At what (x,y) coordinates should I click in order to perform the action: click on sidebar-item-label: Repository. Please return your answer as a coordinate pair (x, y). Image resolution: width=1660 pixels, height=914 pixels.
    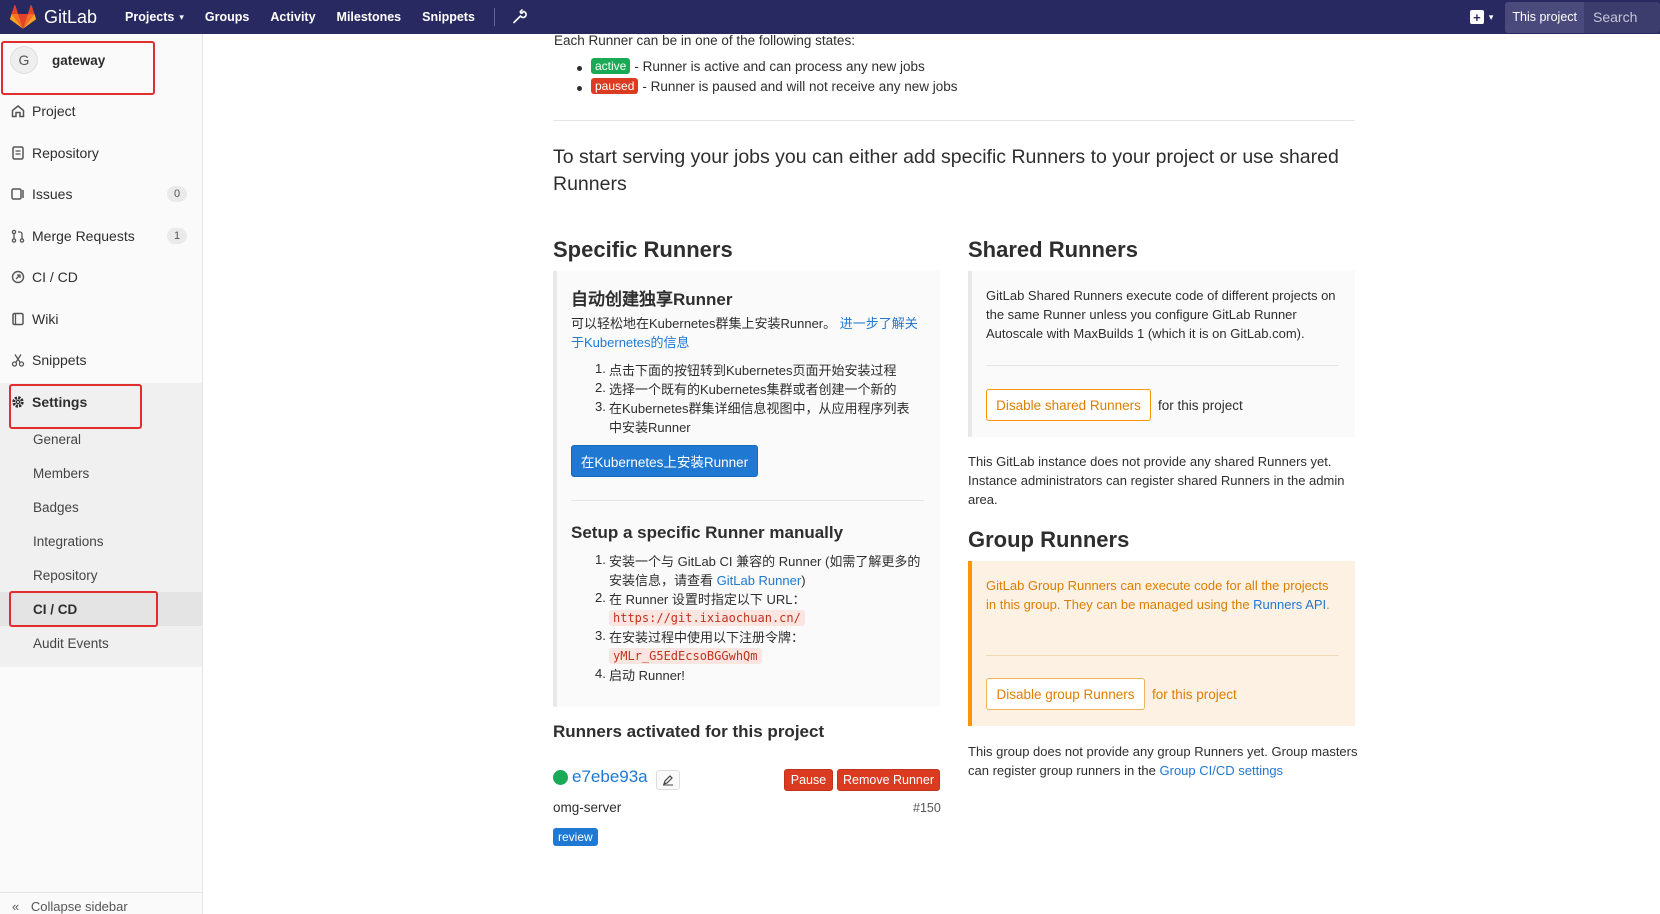
    Looking at the image, I should click on (65, 153).